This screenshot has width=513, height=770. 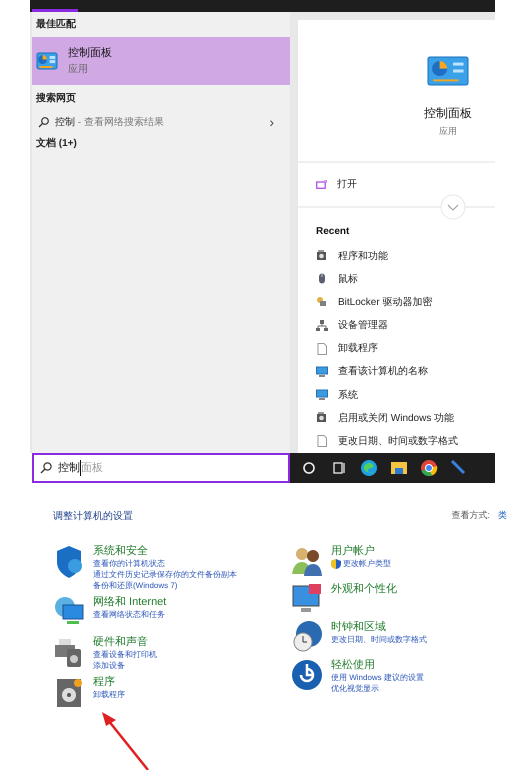 I want to click on recent-item: 设备管理器, so click(x=396, y=326).